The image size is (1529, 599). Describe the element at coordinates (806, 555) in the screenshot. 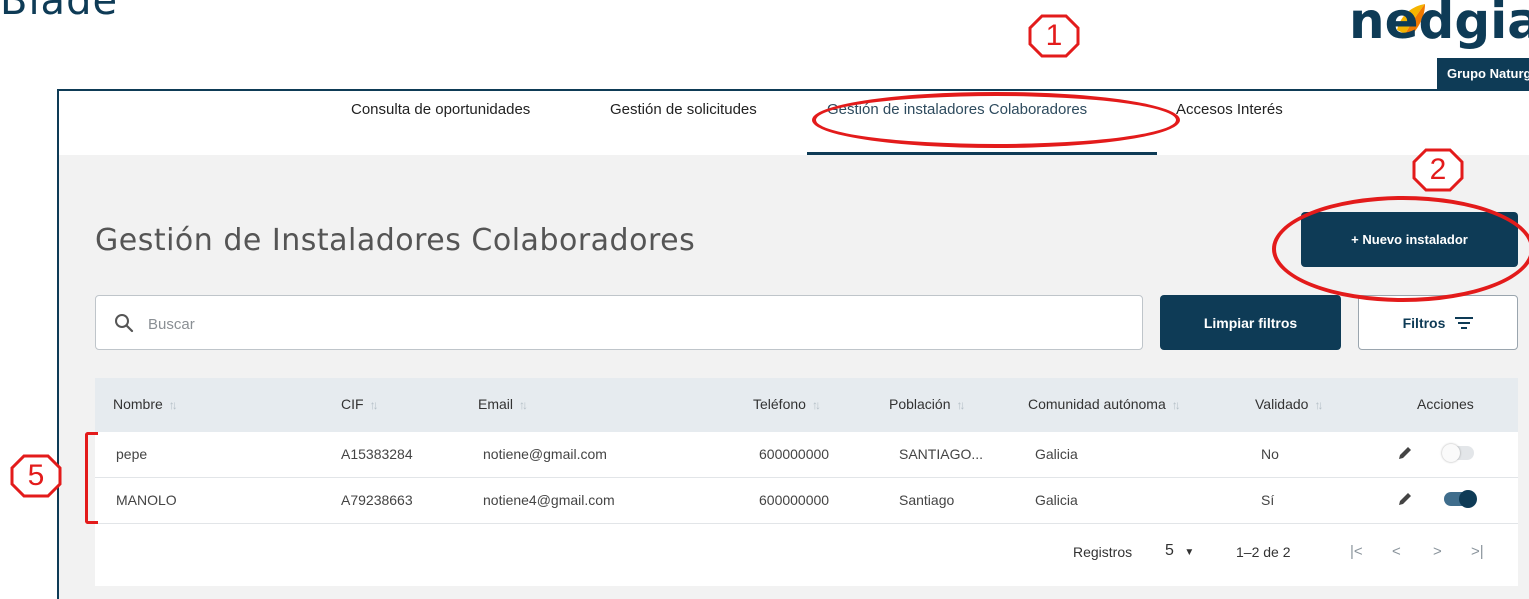

I see `table-pagination: Registros 5 ▼ 1–2 de 2 |< < > >|` at that location.